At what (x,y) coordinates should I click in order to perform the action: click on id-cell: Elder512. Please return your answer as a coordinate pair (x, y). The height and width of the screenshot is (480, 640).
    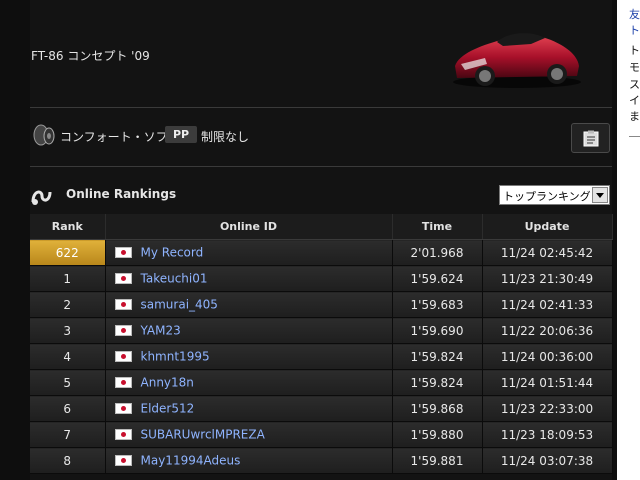
    Looking at the image, I should click on (249, 408).